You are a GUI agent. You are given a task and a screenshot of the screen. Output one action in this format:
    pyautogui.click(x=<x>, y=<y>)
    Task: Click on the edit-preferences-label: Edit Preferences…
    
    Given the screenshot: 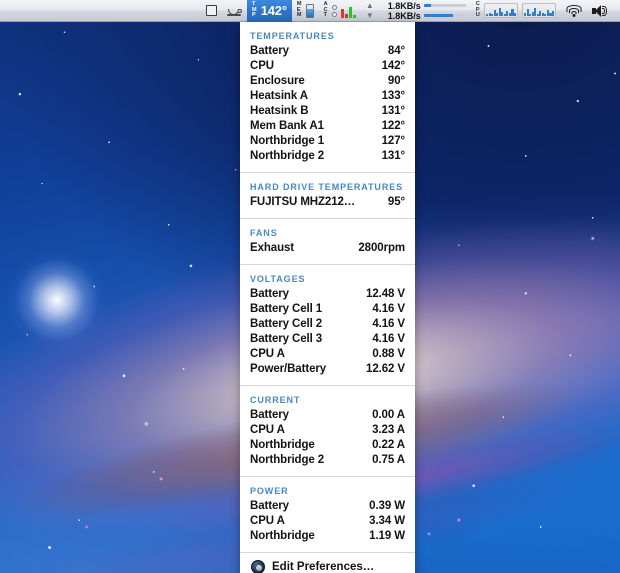 What is the action you would take?
    pyautogui.click(x=323, y=567)
    